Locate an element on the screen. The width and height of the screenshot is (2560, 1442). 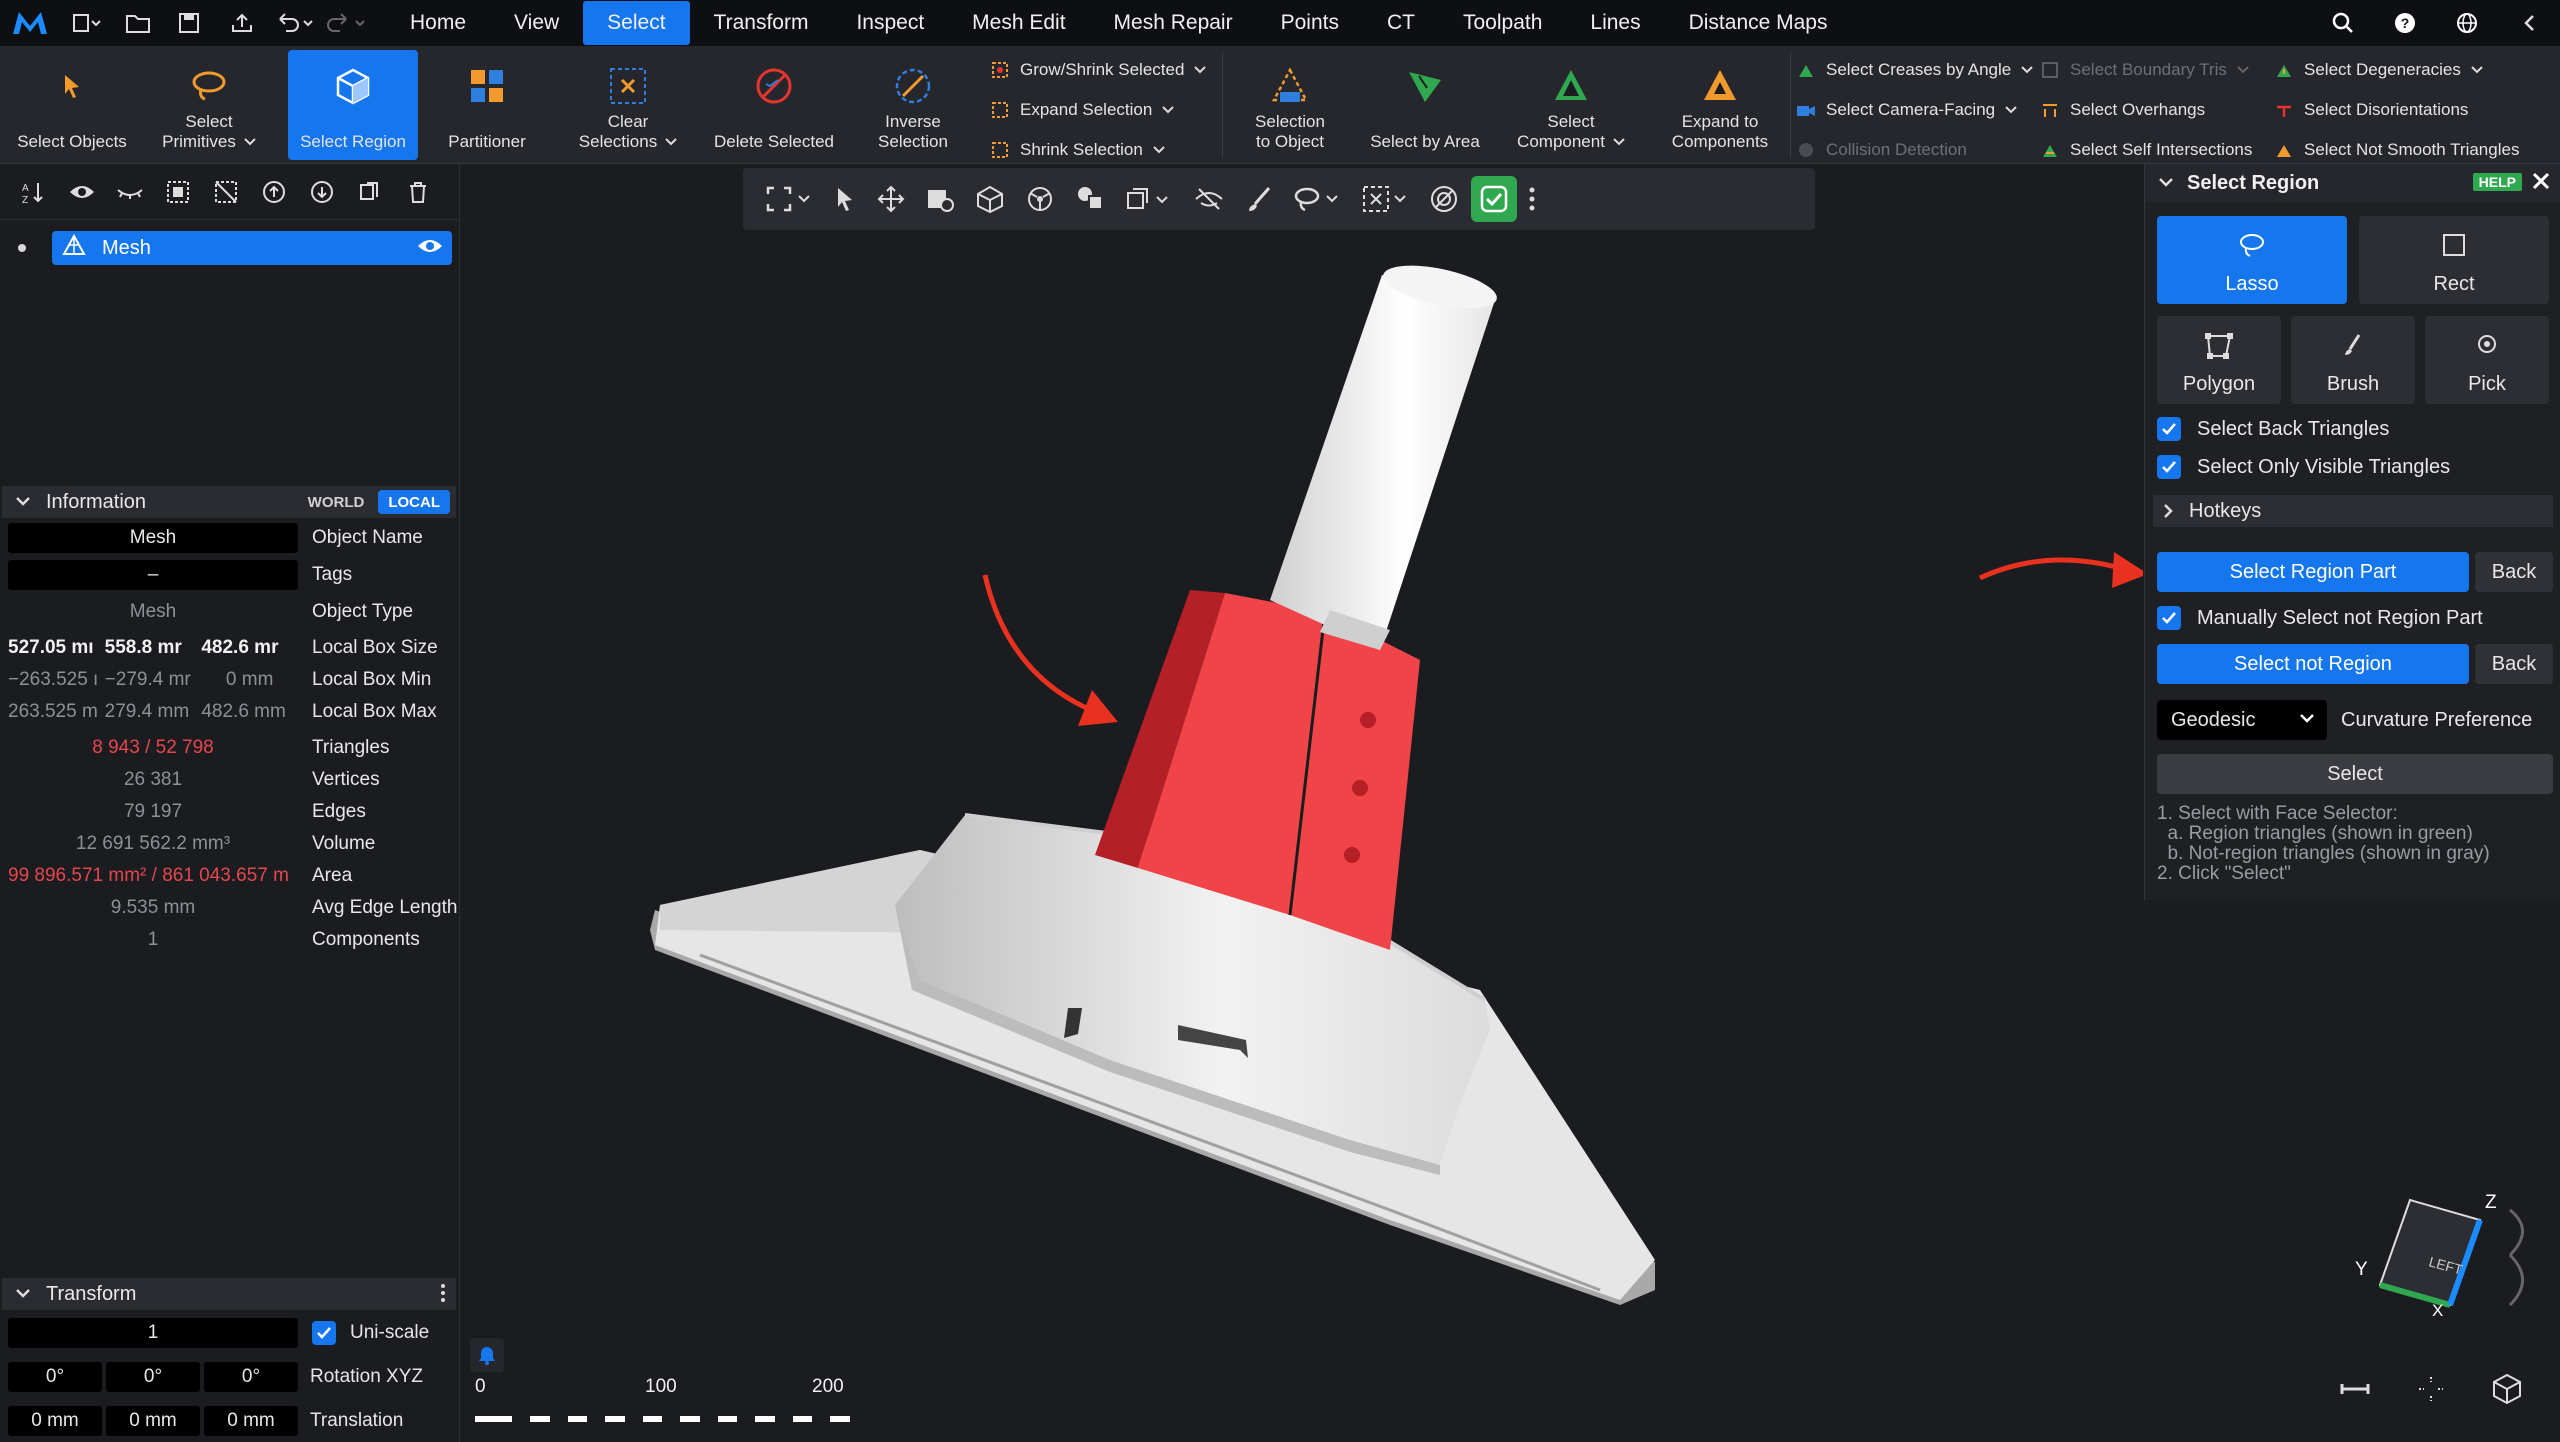
select-objects-button: Select Objects is located at coordinates (72, 105).